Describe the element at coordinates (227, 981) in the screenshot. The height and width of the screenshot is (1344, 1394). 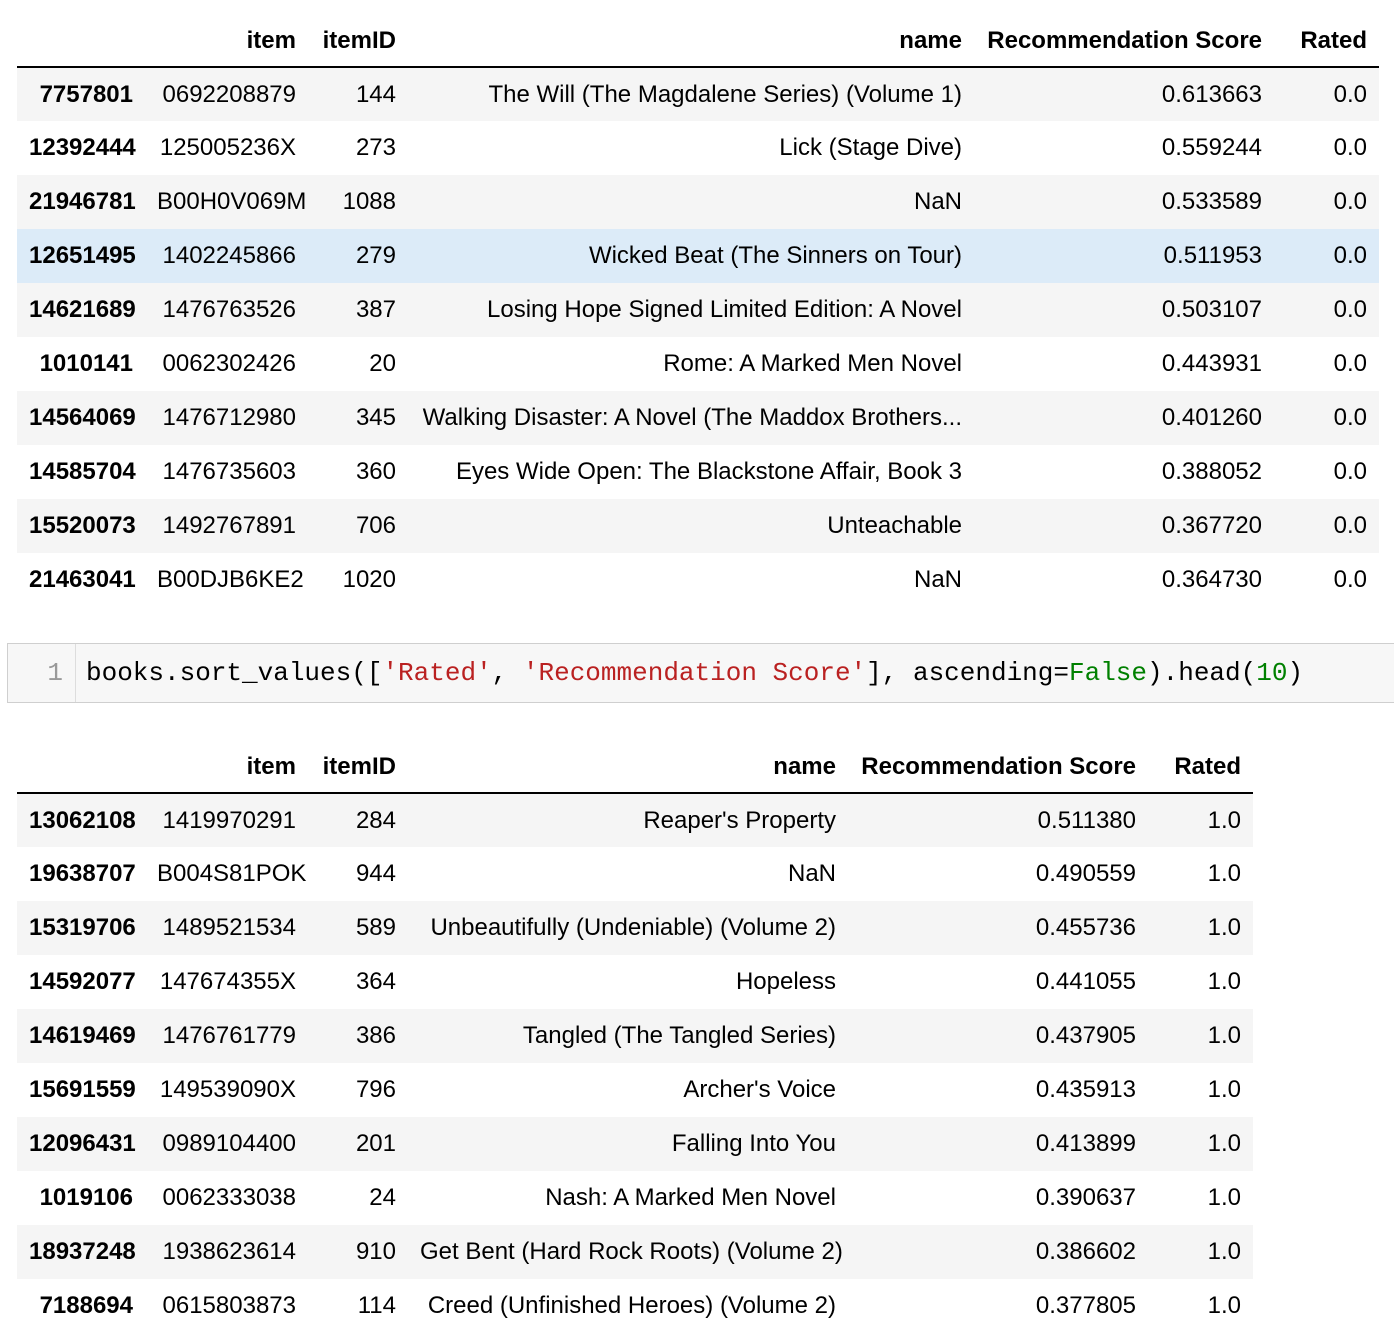
I see `cell-item: 147674355X` at that location.